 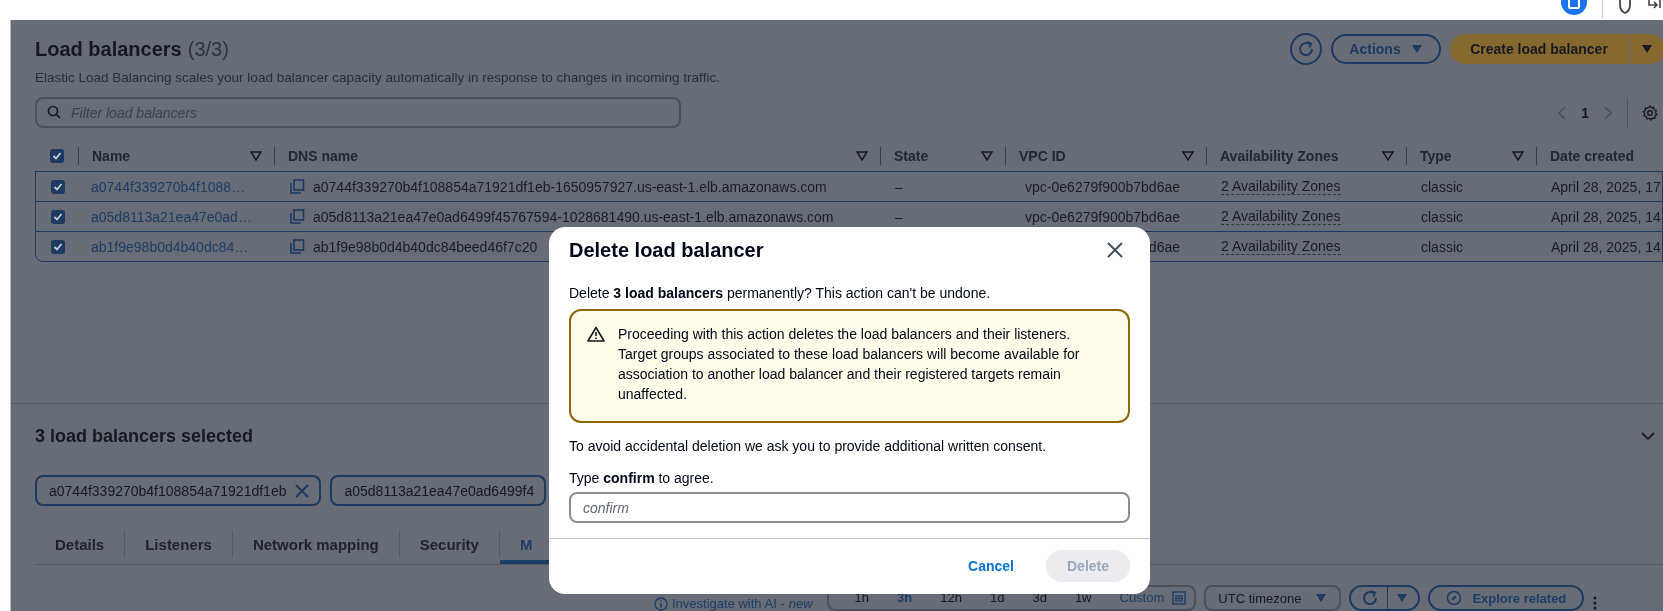 What do you see at coordinates (1436, 156) in the screenshot?
I see `column-header: Type` at bounding box center [1436, 156].